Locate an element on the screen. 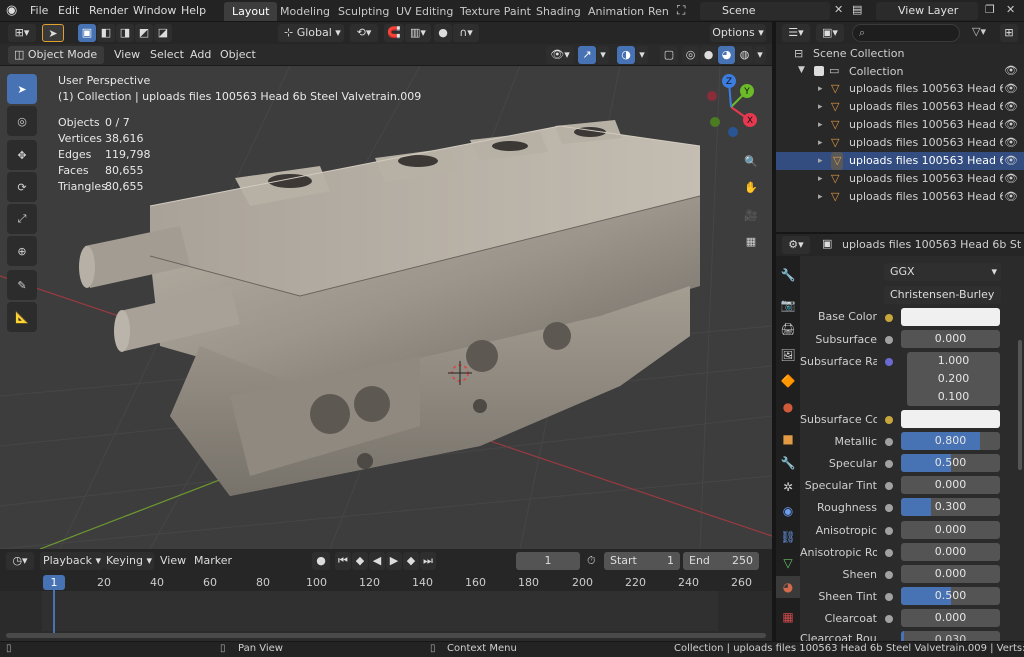  metallic-socket is located at coordinates (889, 442).